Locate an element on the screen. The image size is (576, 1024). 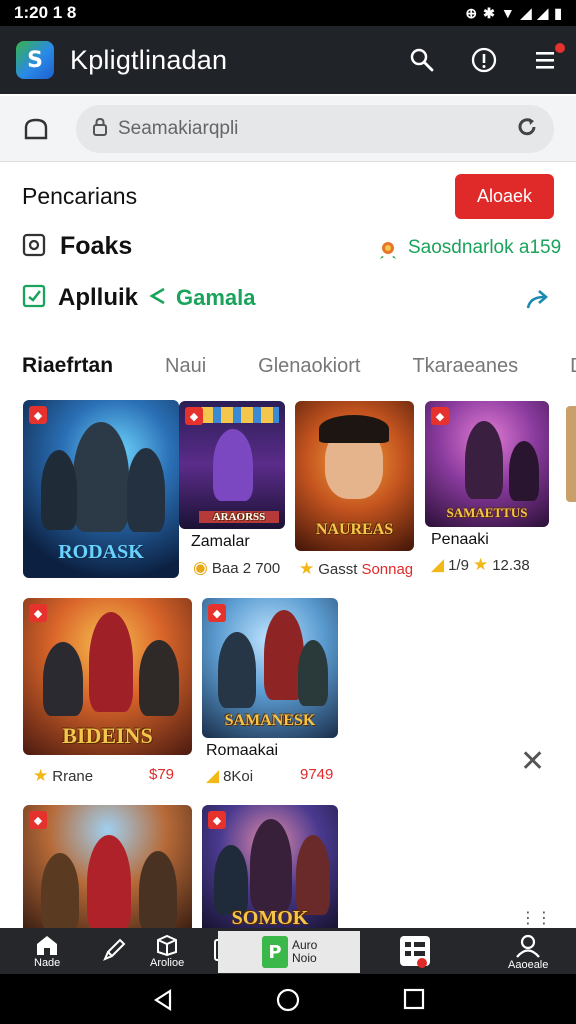
cover-title: ARAORSS is located at coordinates (239, 517).